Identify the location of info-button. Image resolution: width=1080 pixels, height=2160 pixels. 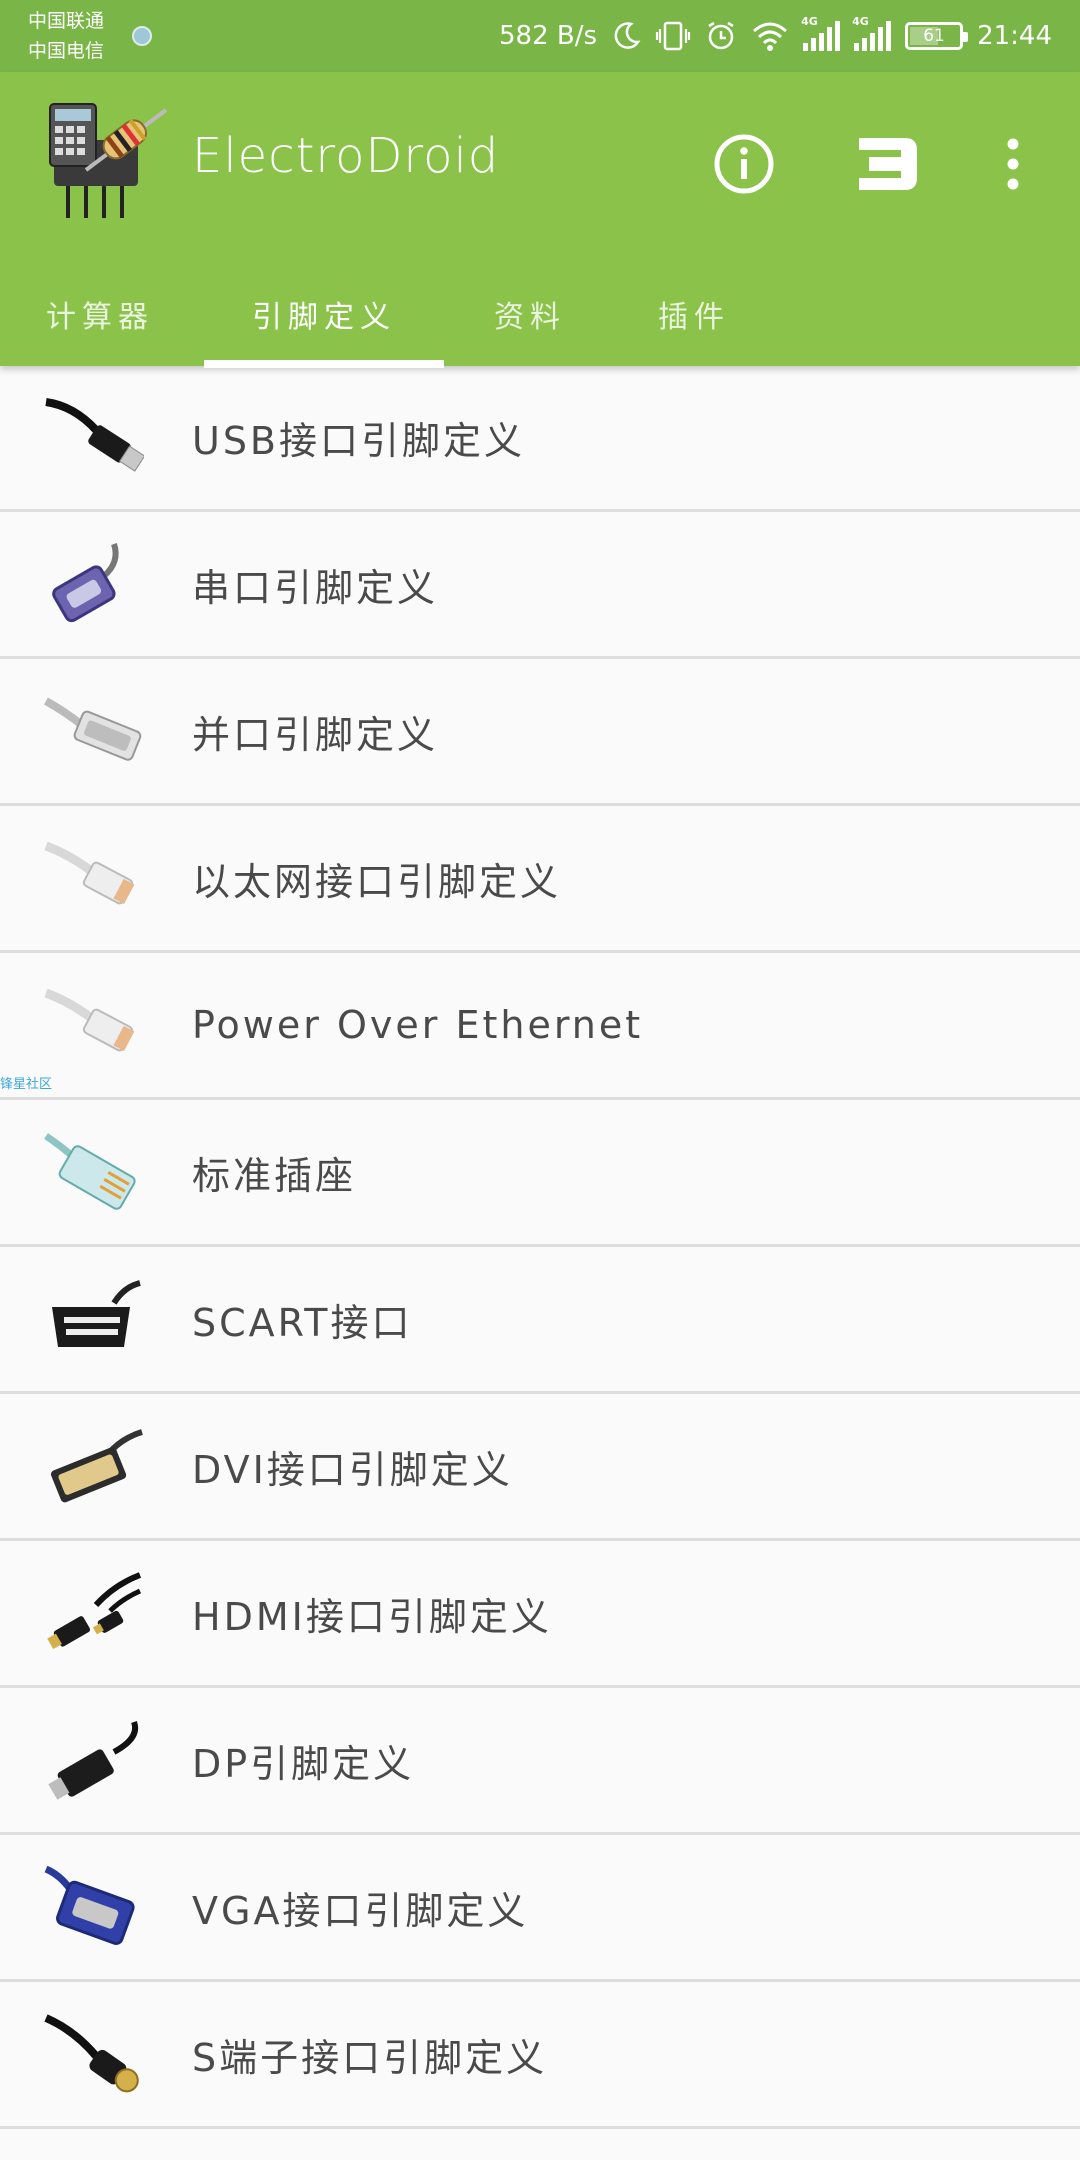
(744, 164).